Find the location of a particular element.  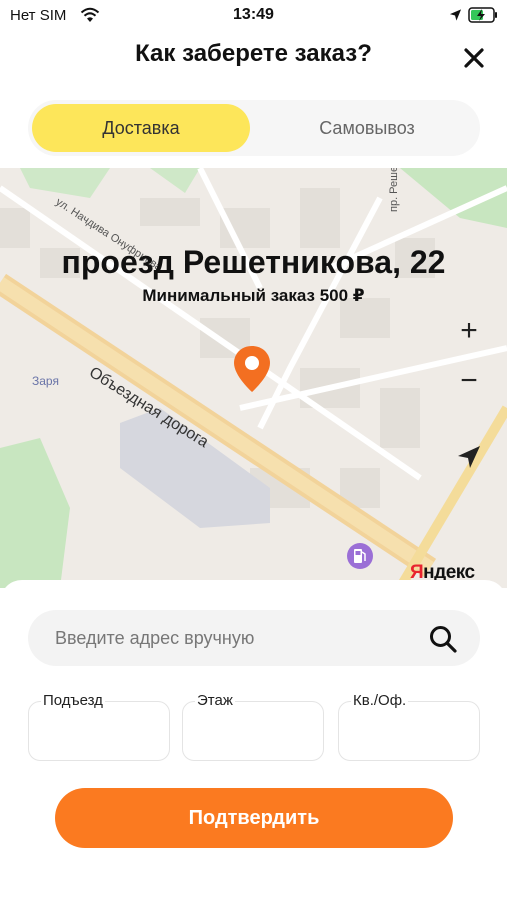

selected-address: проезд Решетникова, 22 is located at coordinates (253, 262).